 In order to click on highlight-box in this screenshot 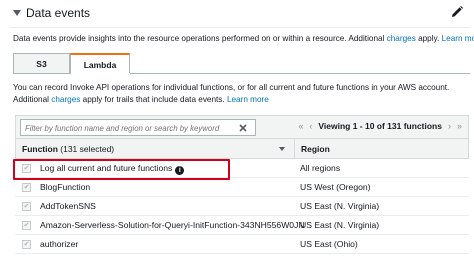, I will do `click(121, 169)`.